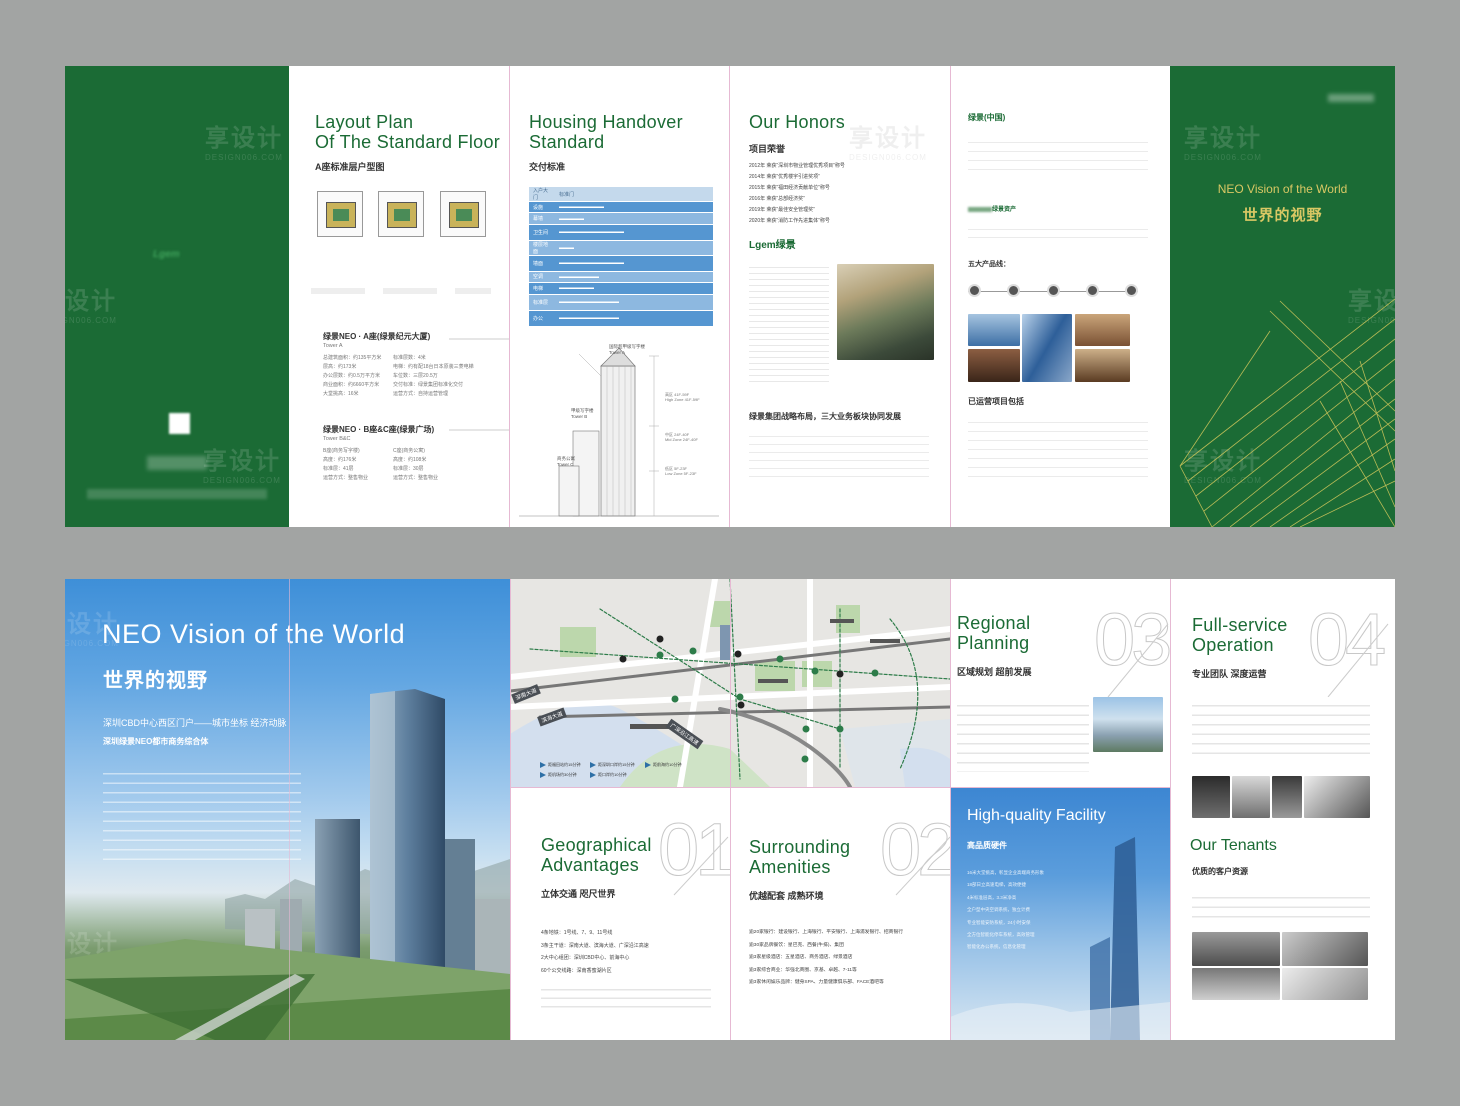 The width and height of the screenshot is (1460, 1106). Describe the element at coordinates (341, 451) in the screenshot. I see `spec-item: B座(商务写字楼)` at that location.